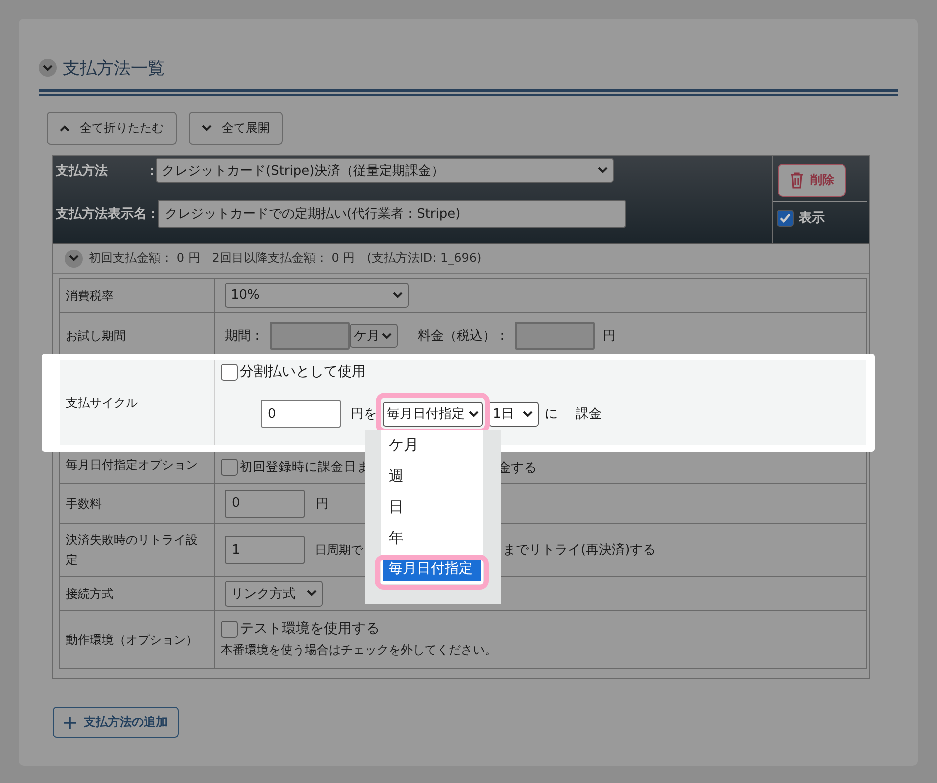 The width and height of the screenshot is (937, 783). I want to click on dropdown-option: 年, so click(432, 538).